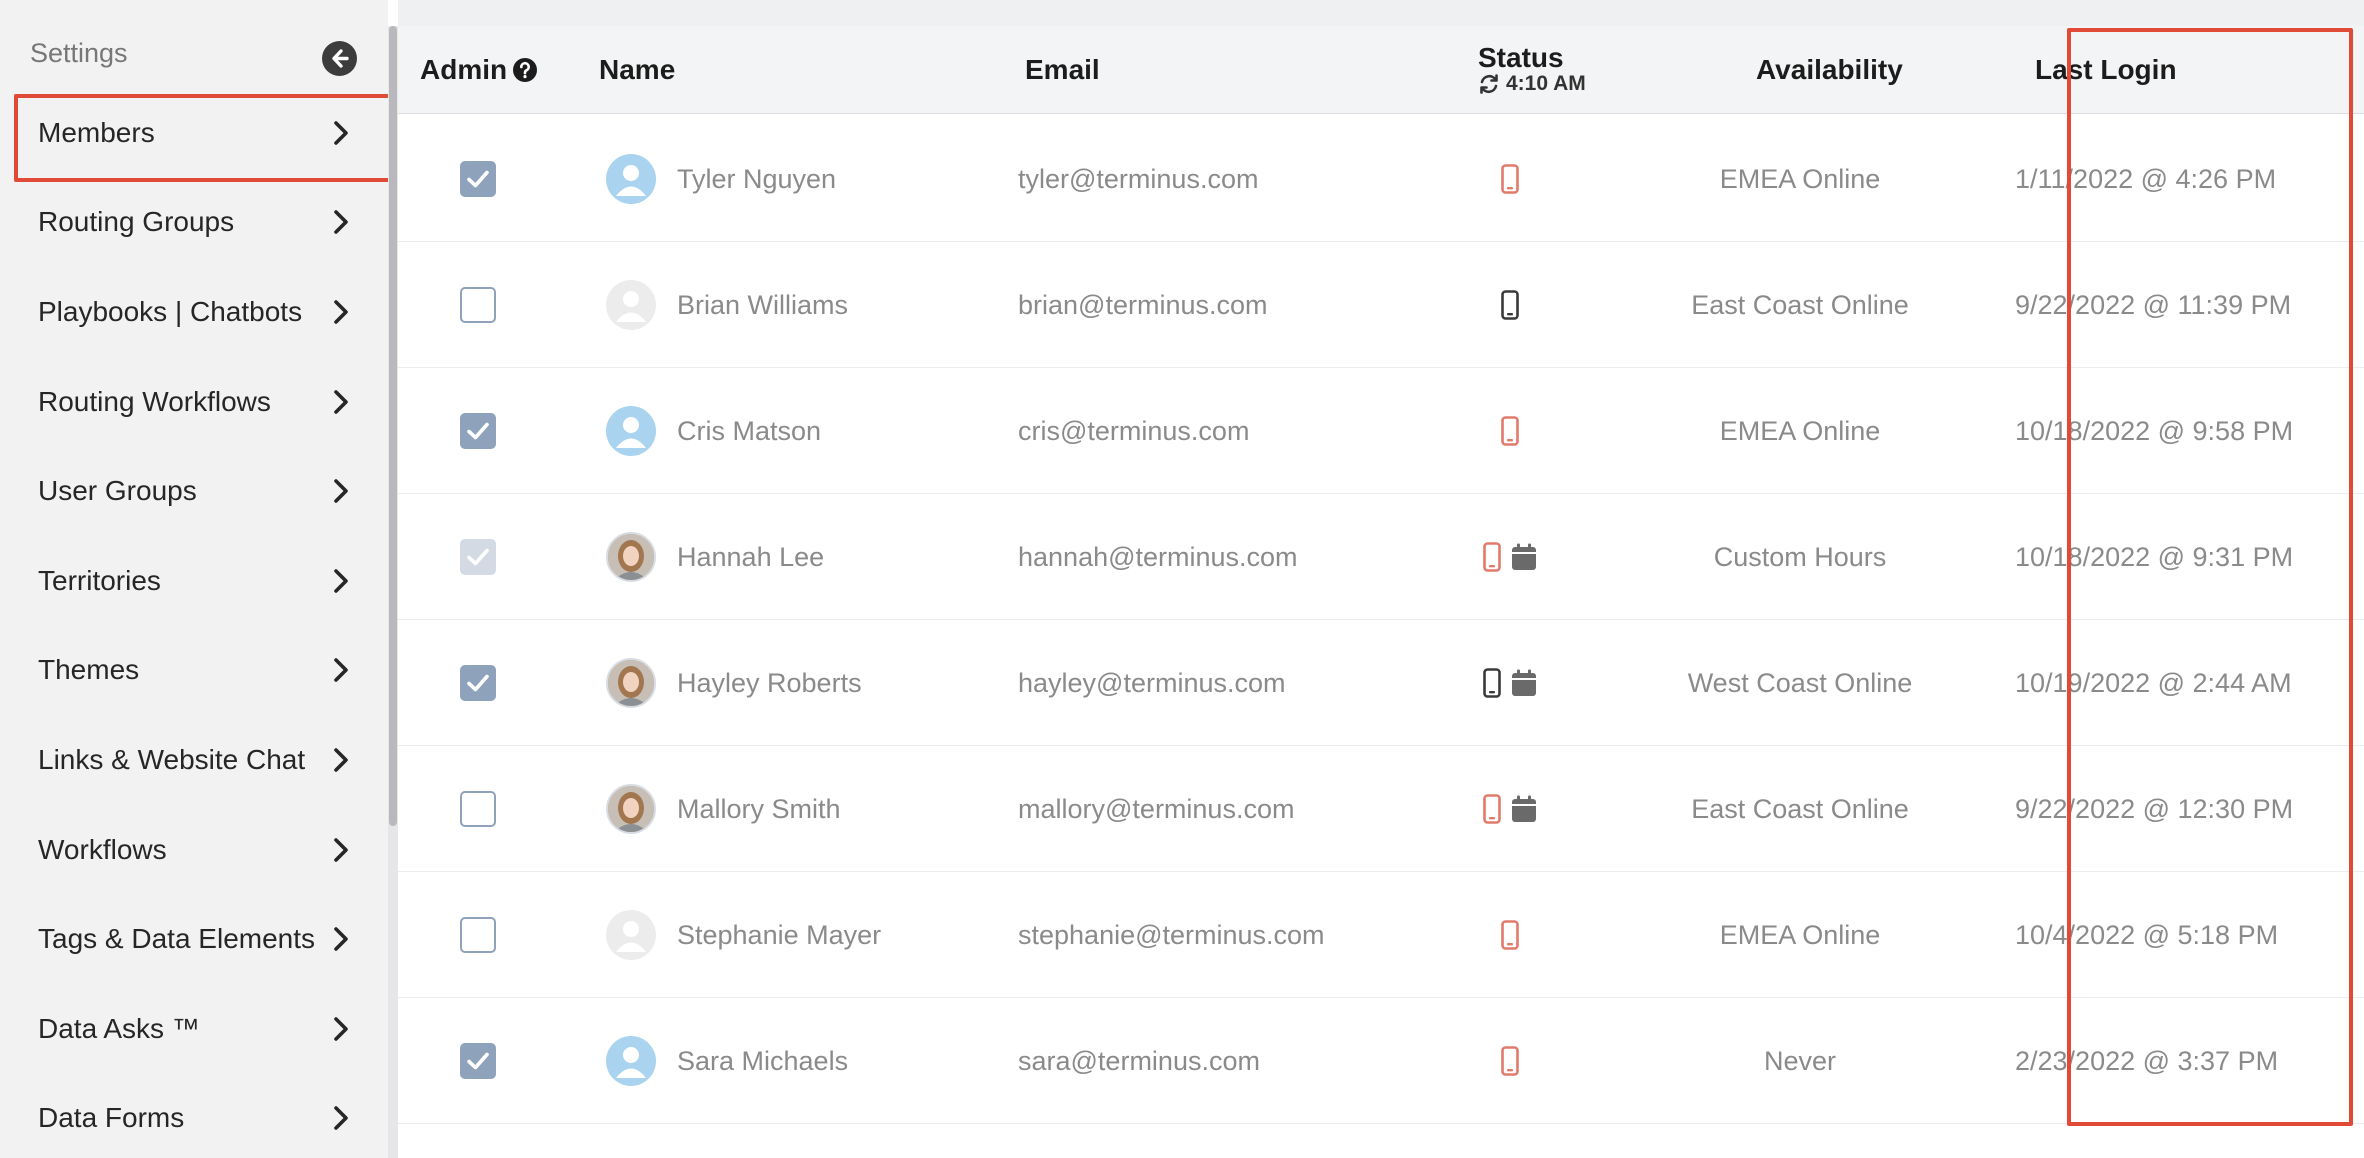 This screenshot has width=2364, height=1158. Describe the element at coordinates (1829, 70) in the screenshot. I see `availability-column-header: Availability` at that location.